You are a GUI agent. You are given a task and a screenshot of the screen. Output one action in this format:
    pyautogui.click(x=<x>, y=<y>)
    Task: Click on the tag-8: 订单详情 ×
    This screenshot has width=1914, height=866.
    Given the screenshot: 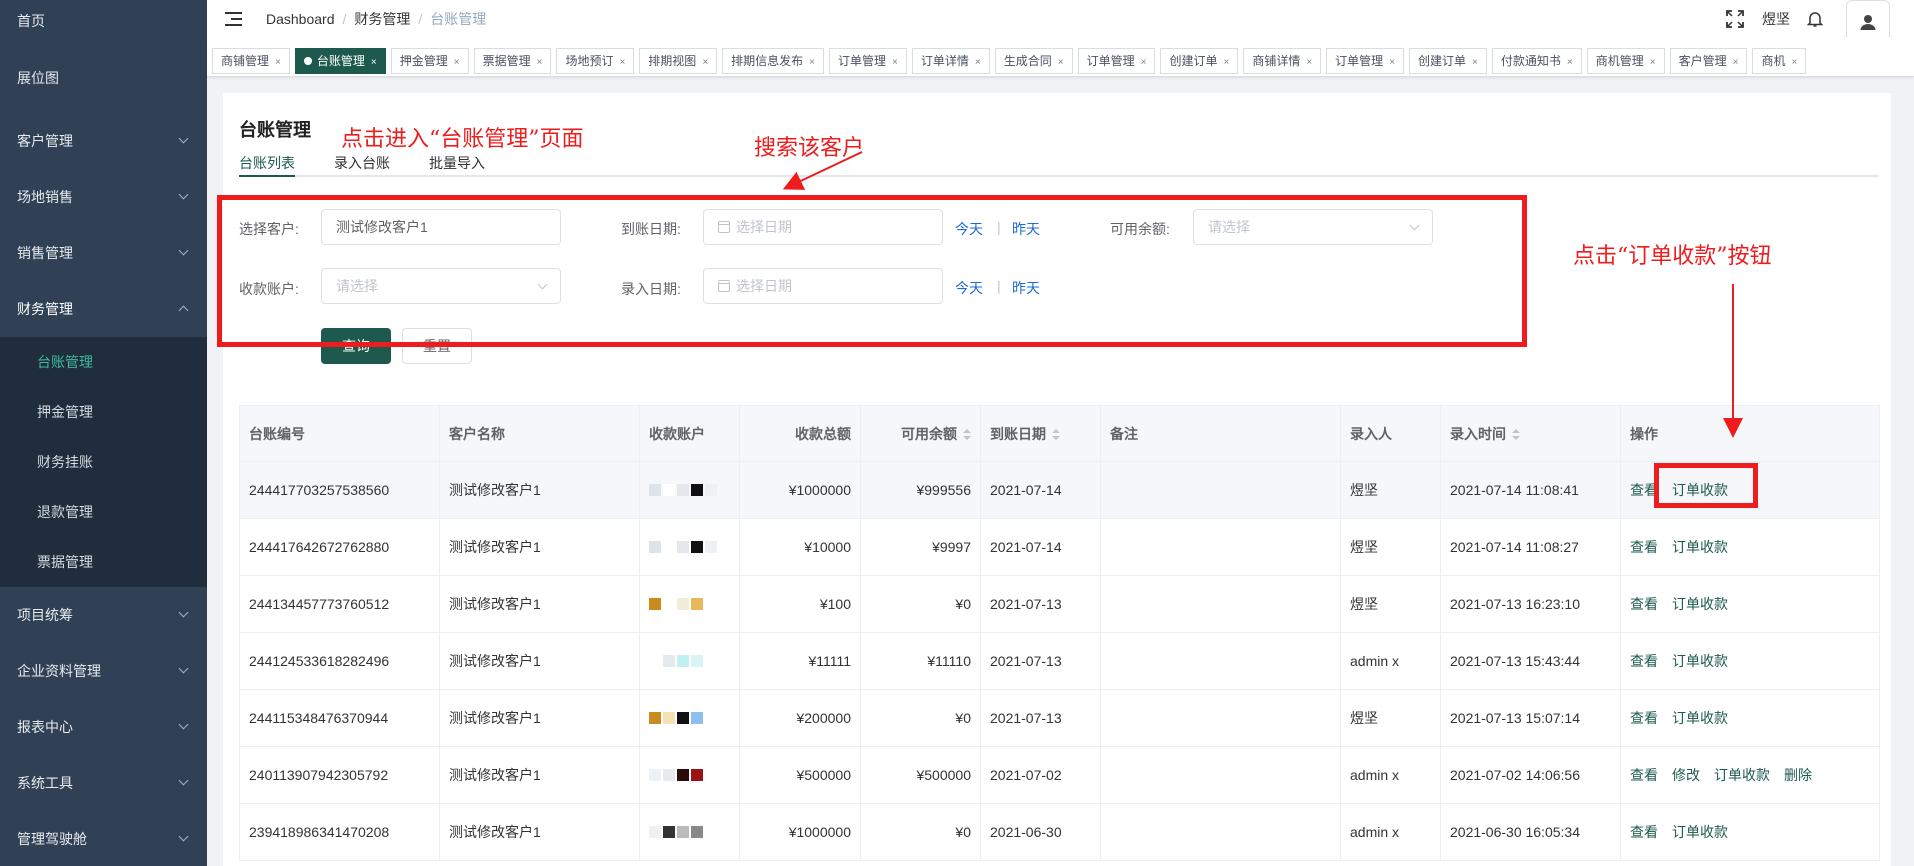 What is the action you would take?
    pyautogui.click(x=950, y=61)
    